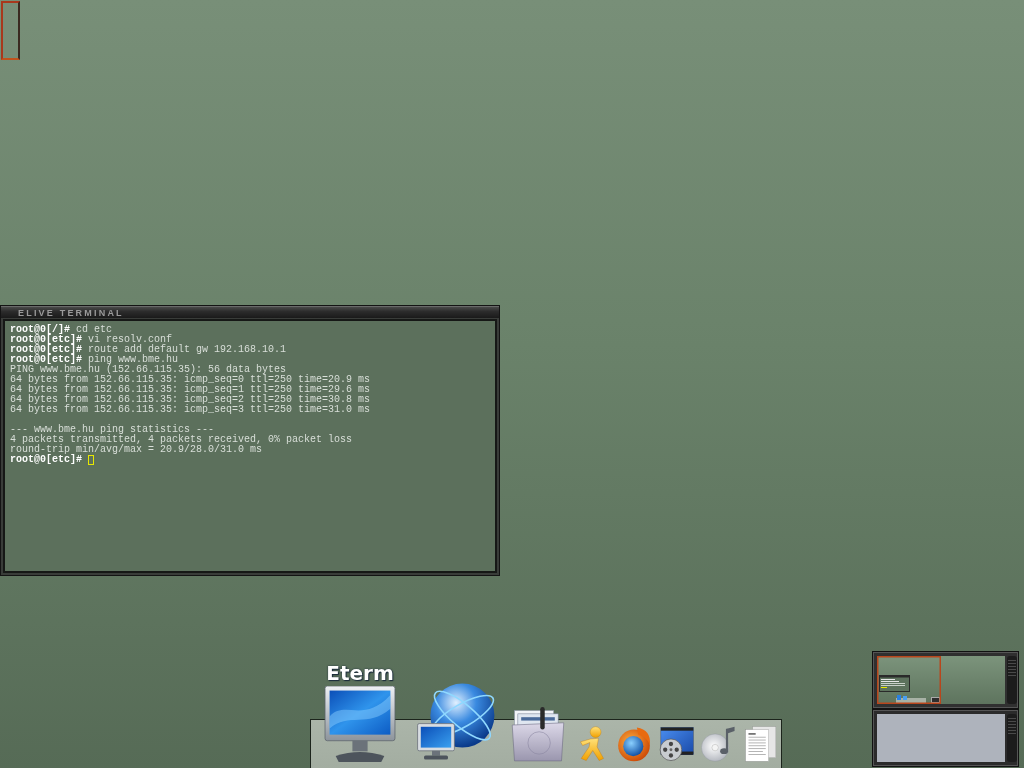  Describe the element at coordinates (538, 734) in the screenshot. I see `folder-icon` at that location.